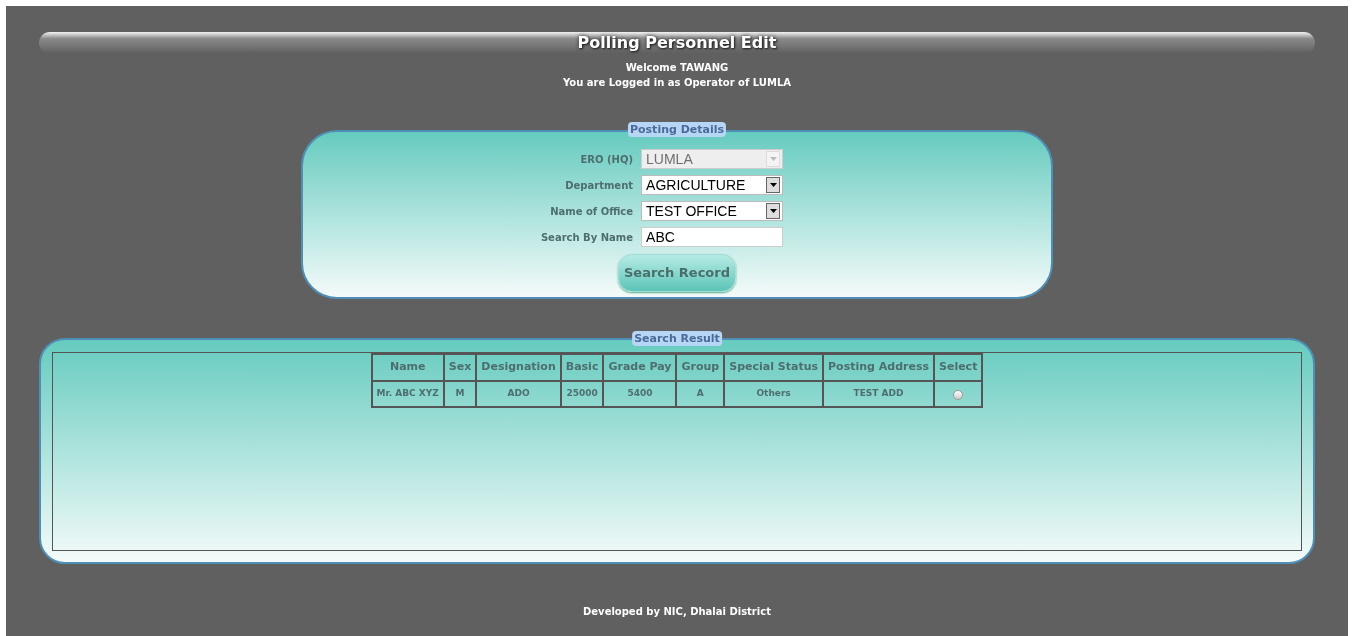 Image resolution: width=1354 pixels, height=636 pixels. I want to click on fieldset-legend: Posting Details, so click(677, 129).